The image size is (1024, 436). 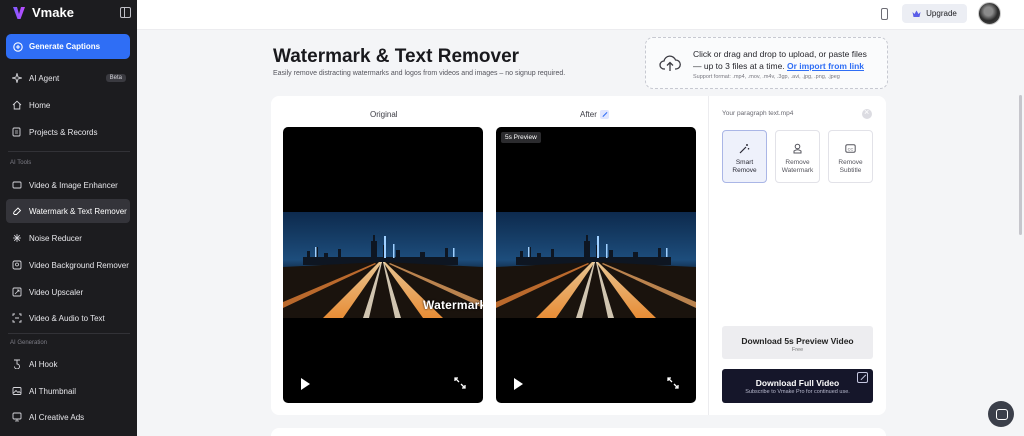 I want to click on sidebar-item-ai-creative-ads: AI Creative Ads, so click(x=68, y=417).